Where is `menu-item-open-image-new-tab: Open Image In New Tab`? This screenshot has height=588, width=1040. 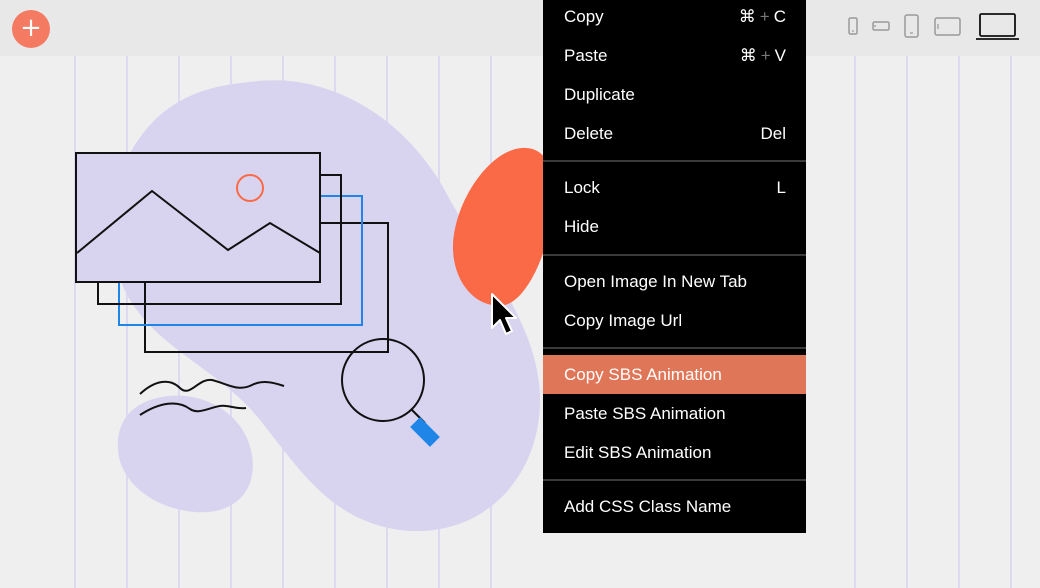
menu-item-open-image-new-tab: Open Image In New Tab is located at coordinates (674, 281).